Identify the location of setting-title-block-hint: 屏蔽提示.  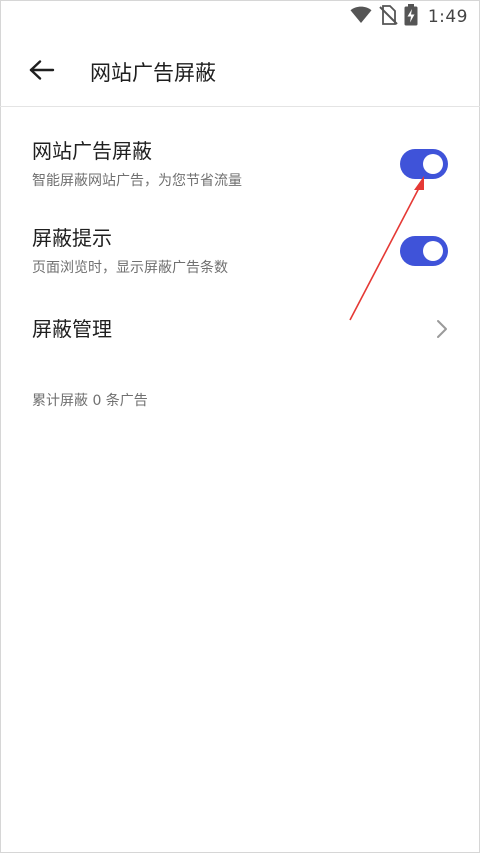
(72, 238).